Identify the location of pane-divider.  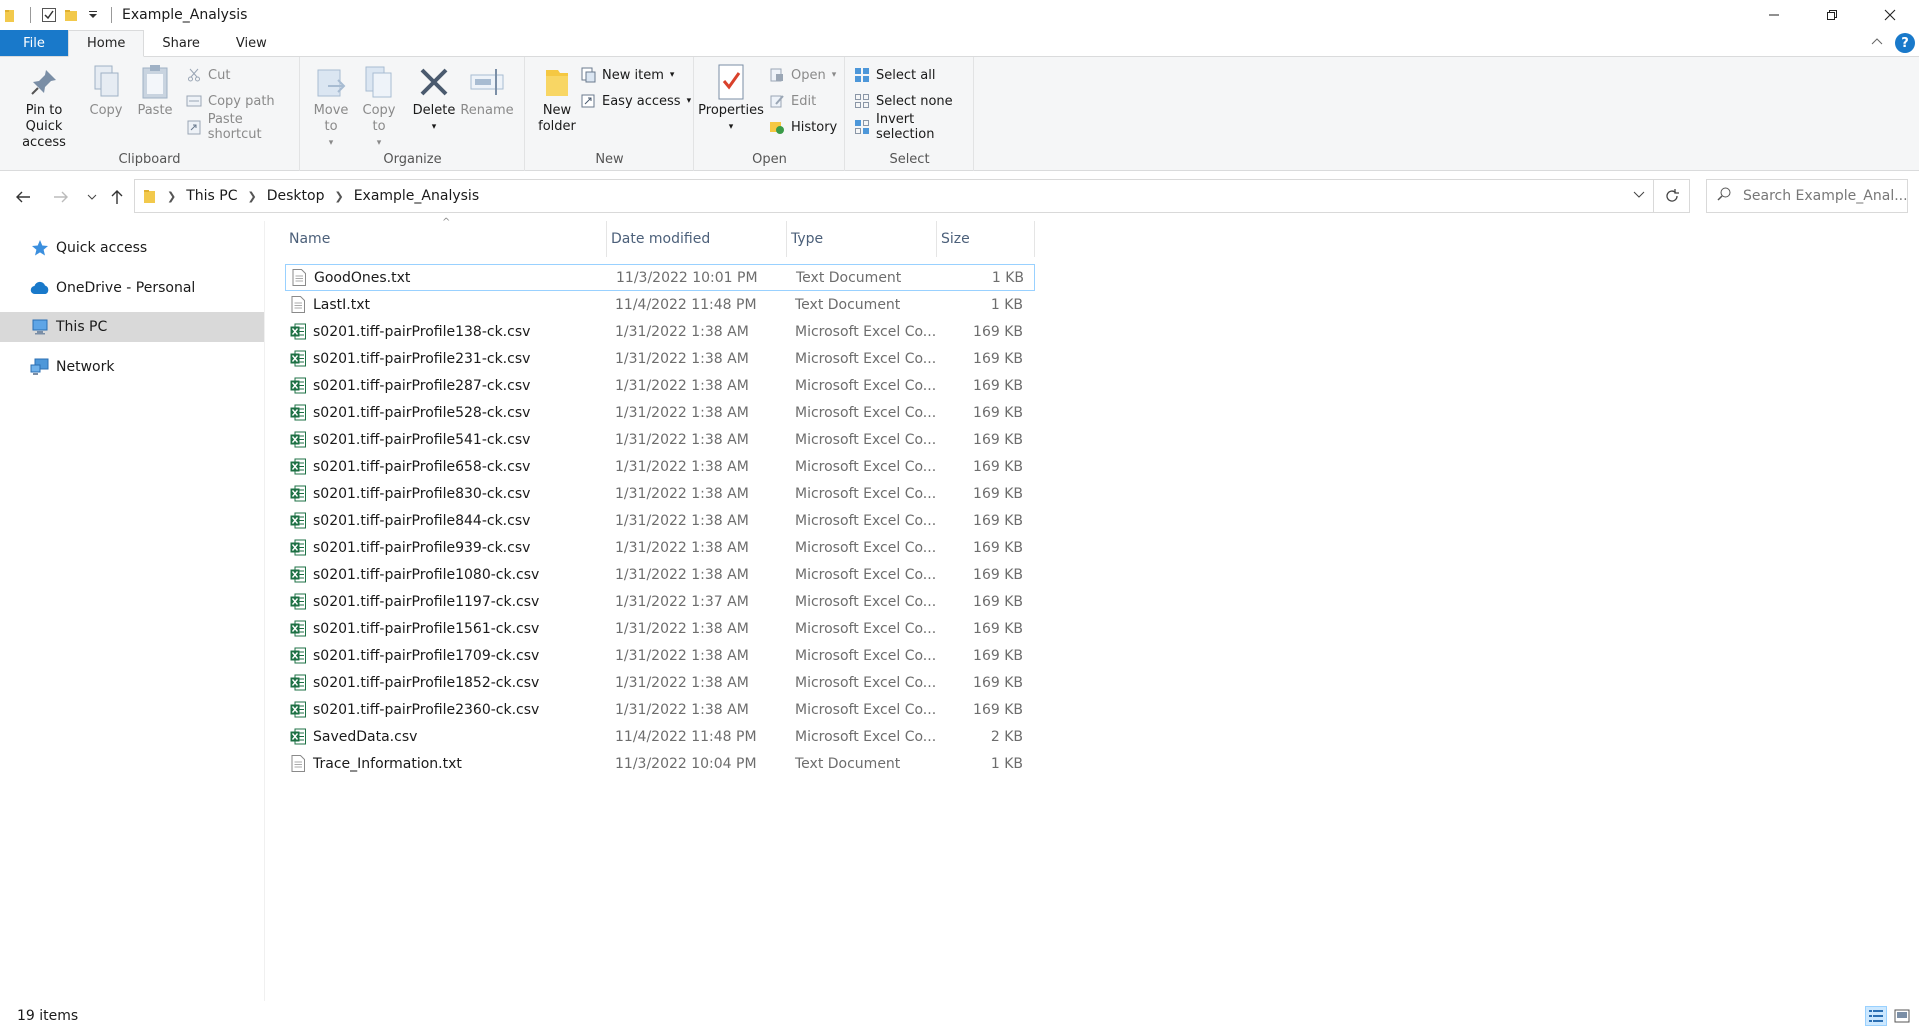
(264, 611).